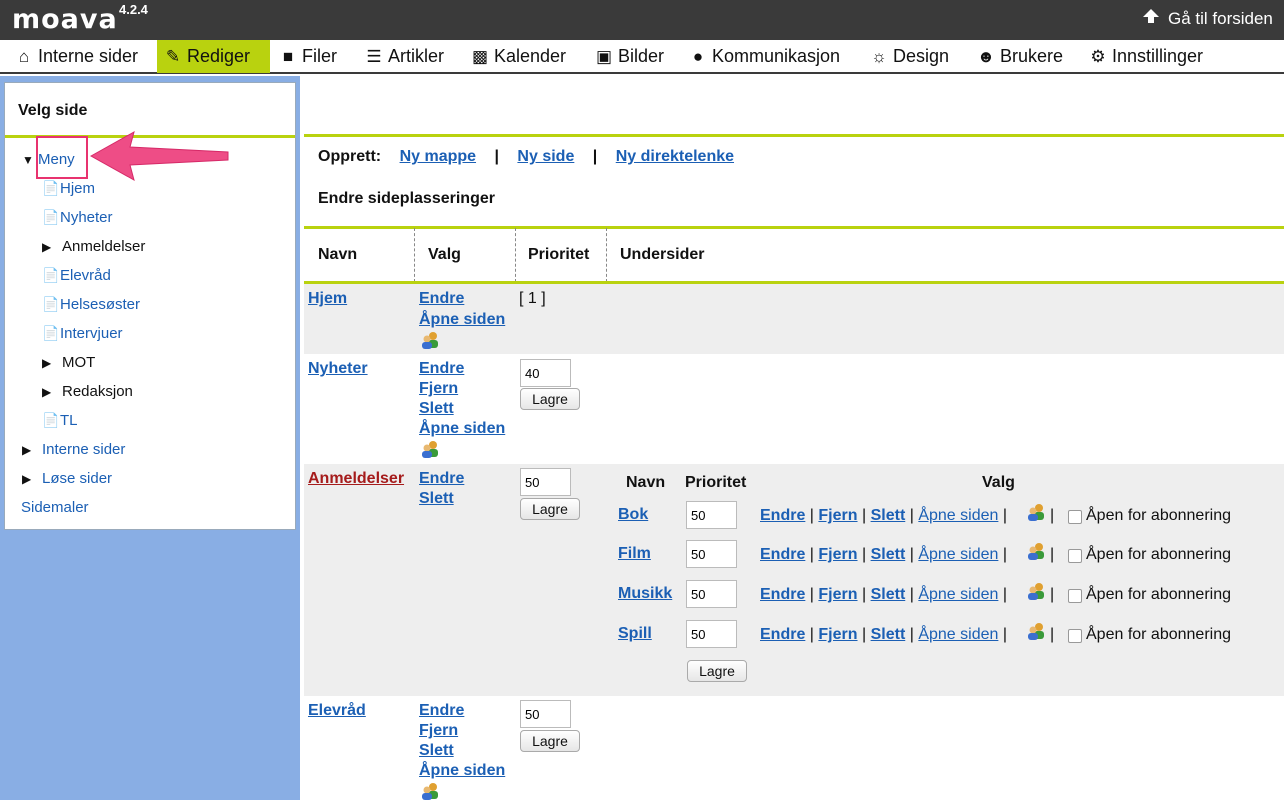  I want to click on tree-item-intervjuer: 📄Intervjuer, so click(82, 333).